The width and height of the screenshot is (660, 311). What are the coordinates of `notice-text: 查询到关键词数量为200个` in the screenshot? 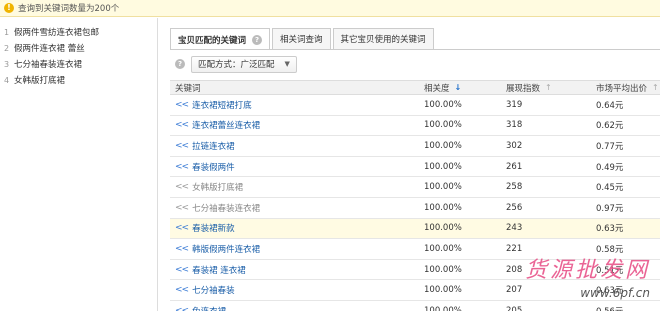 It's located at (69, 9).